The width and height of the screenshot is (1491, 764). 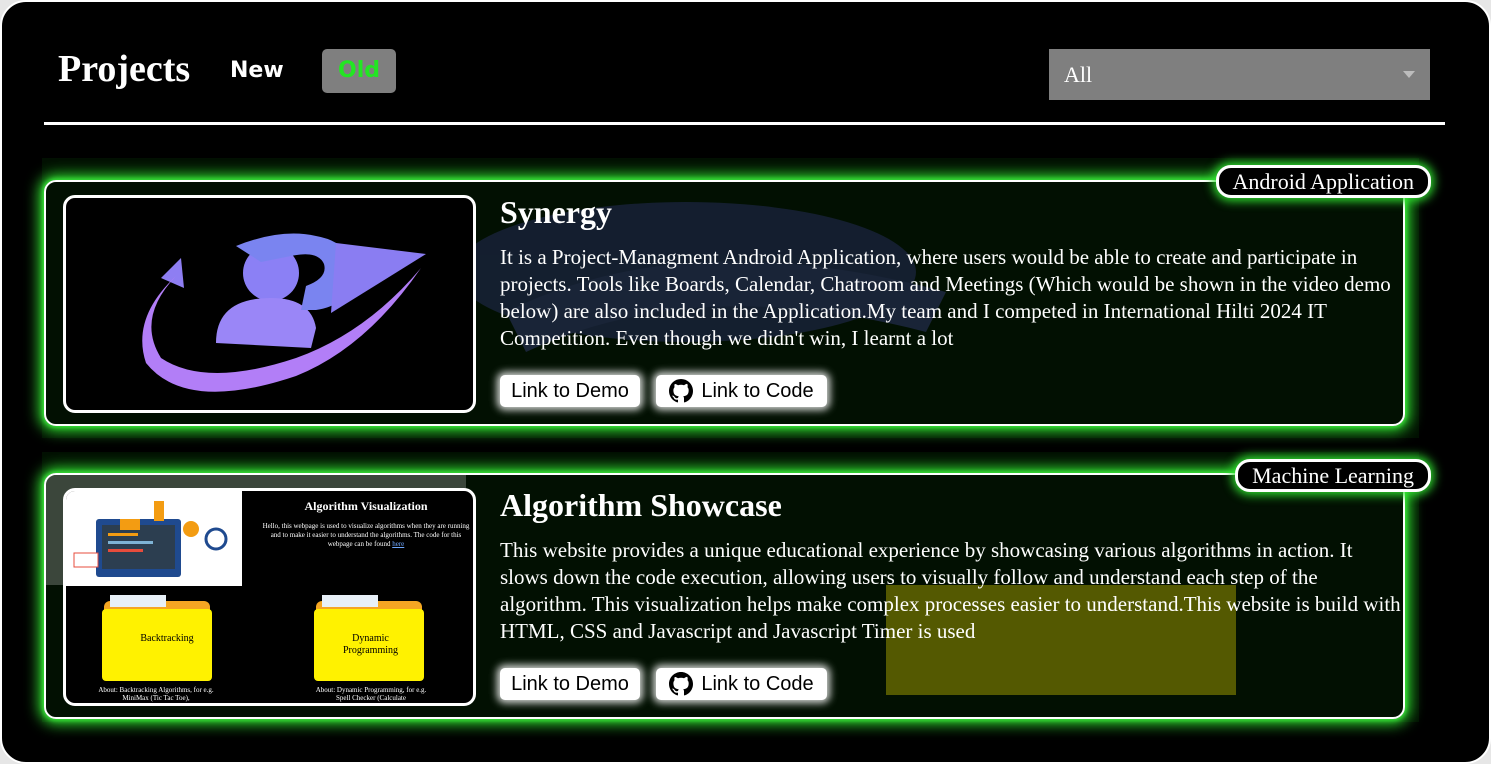 I want to click on tab-old: Old, so click(x=359, y=71).